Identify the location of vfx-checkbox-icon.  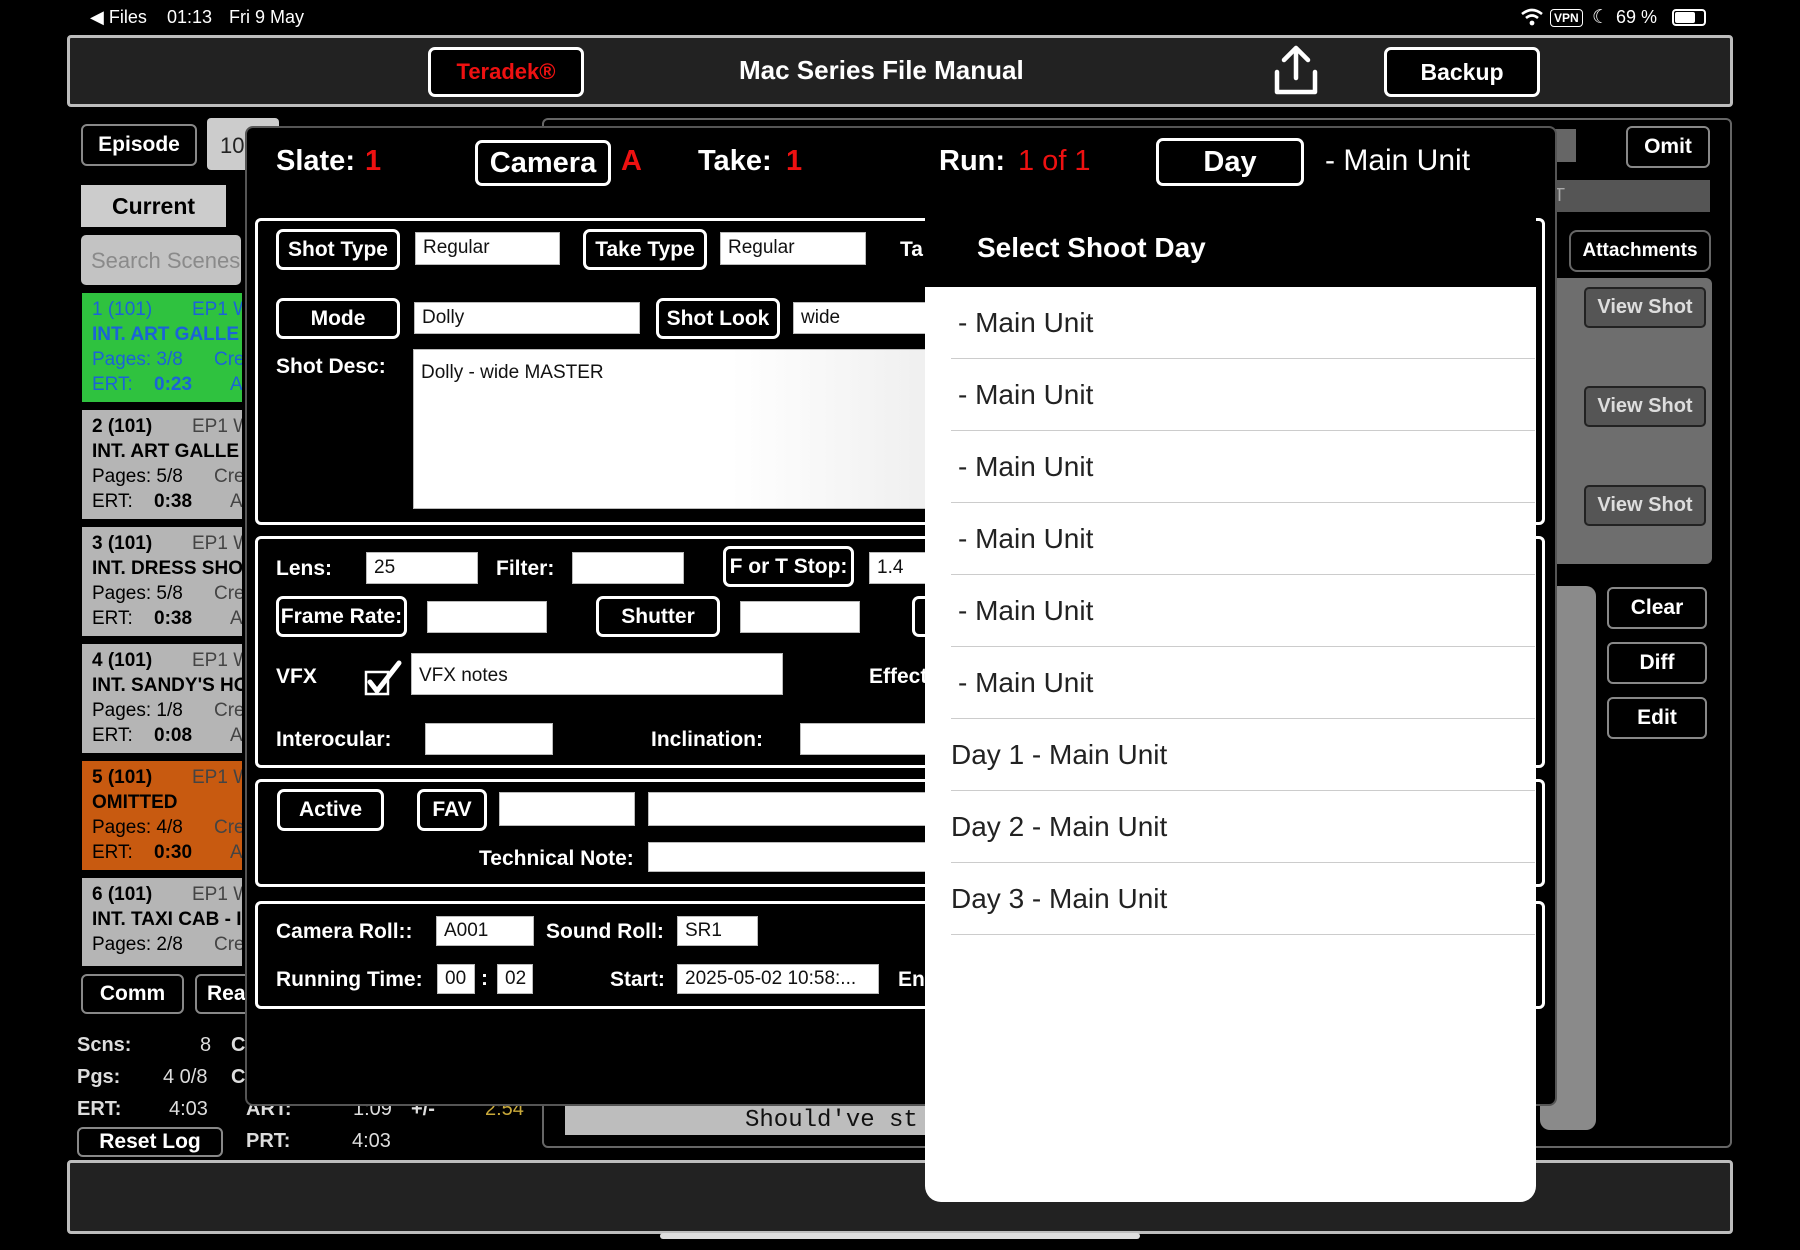
(382, 678).